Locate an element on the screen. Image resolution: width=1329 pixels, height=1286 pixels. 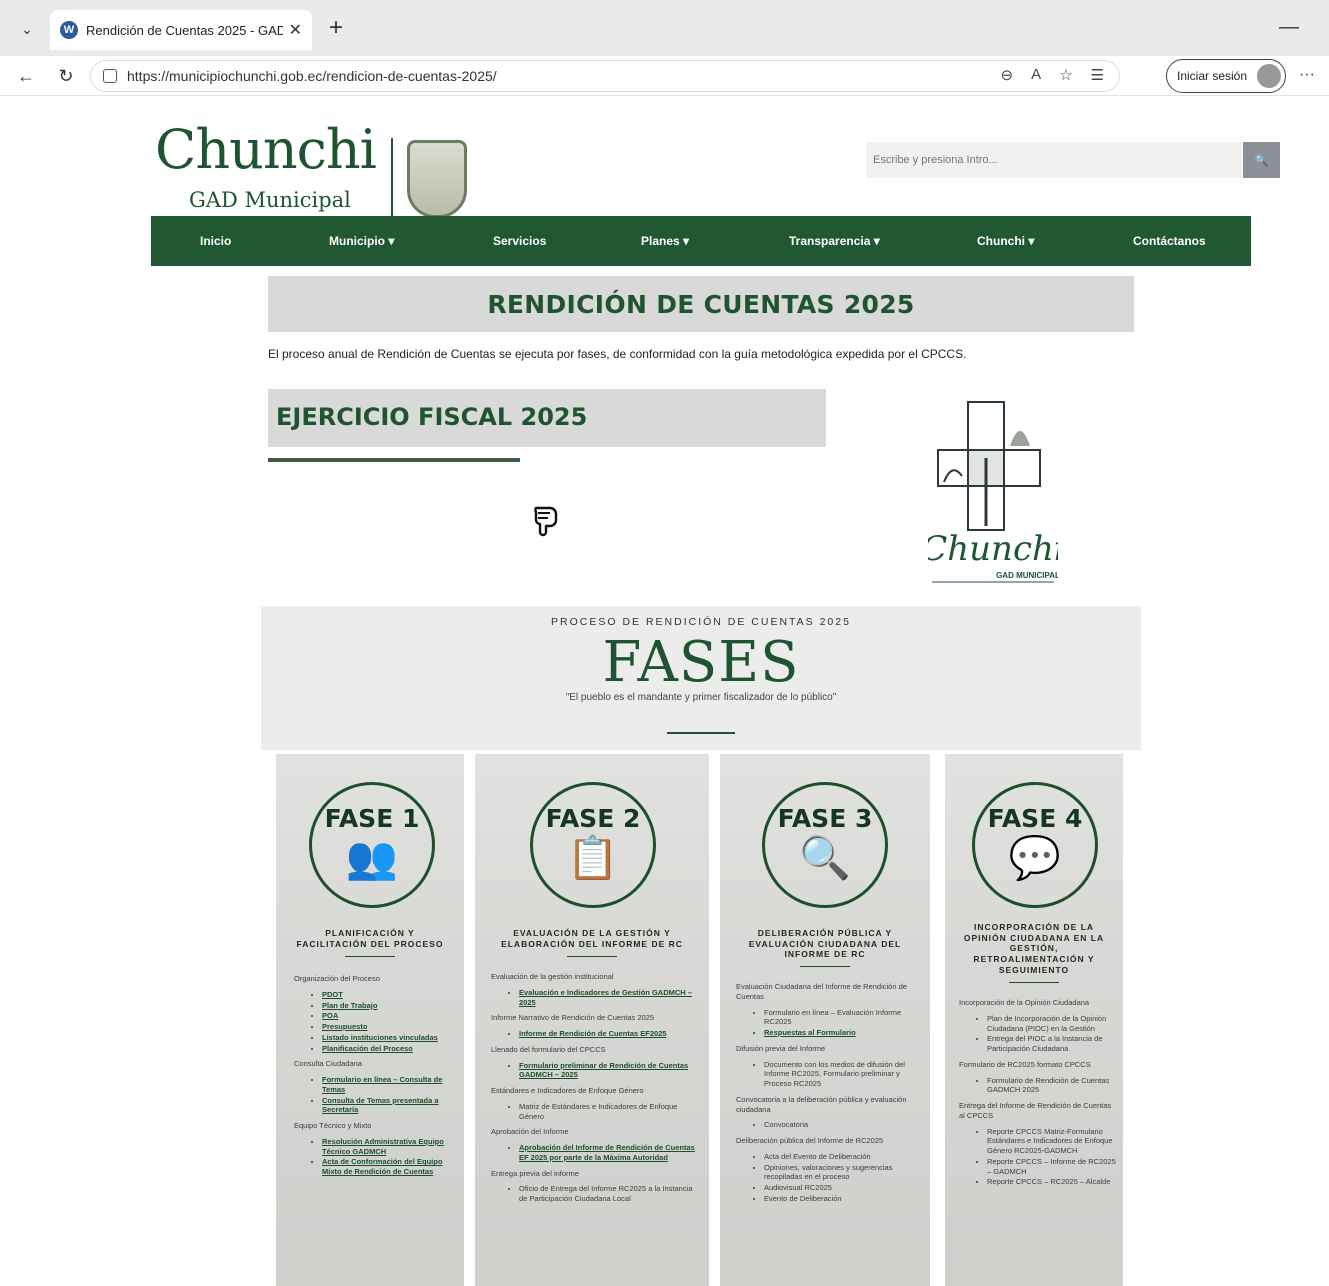
doc-link: Formulario en línea – Consulta de Temas is located at coordinates (388, 1085).